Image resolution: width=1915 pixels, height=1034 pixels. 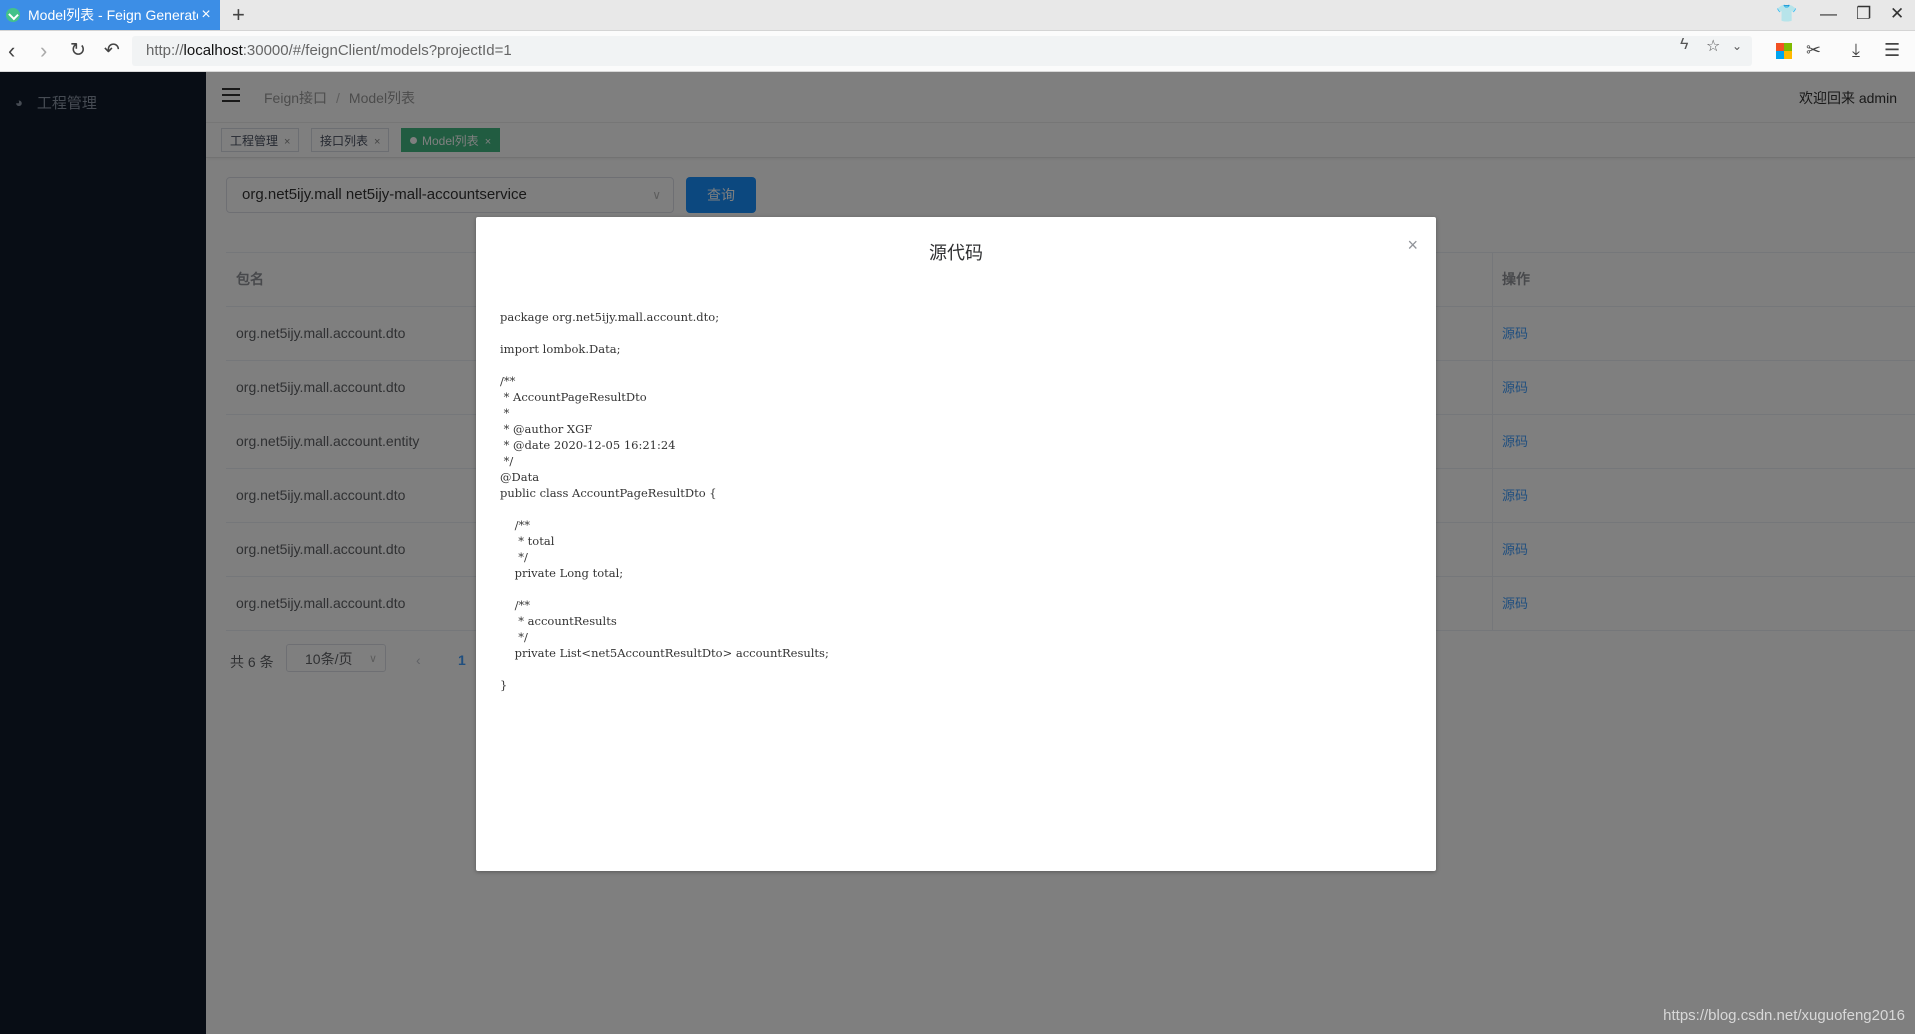 I want to click on dialog-title: 源代码, so click(x=956, y=253).